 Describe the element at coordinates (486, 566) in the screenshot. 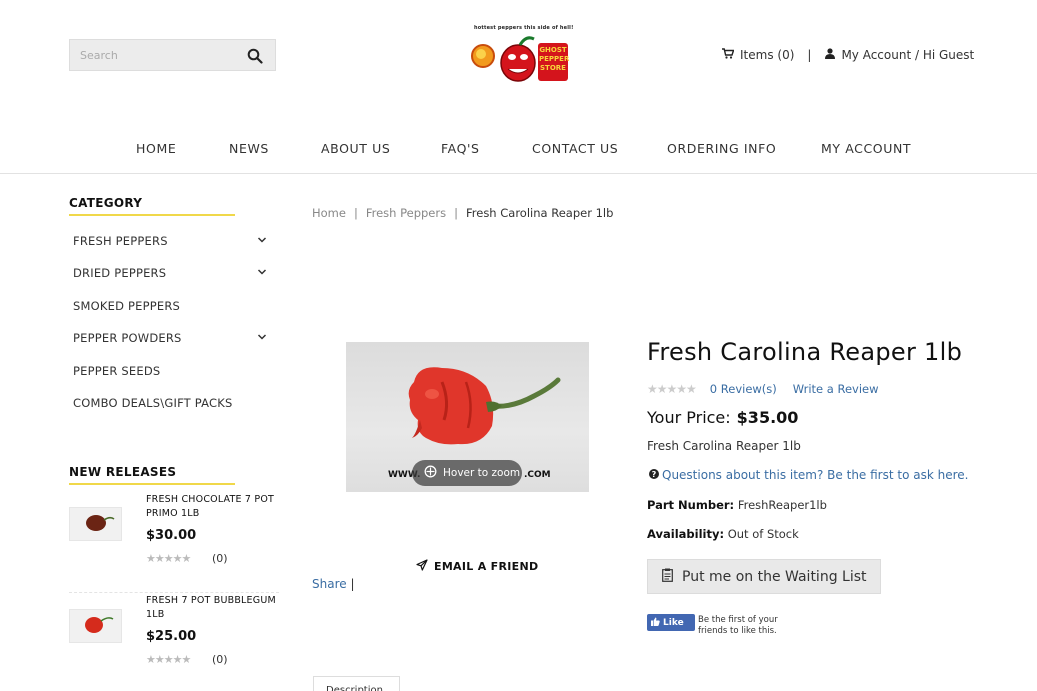

I see `email-friend-label: EMAIL A FRIEND` at that location.